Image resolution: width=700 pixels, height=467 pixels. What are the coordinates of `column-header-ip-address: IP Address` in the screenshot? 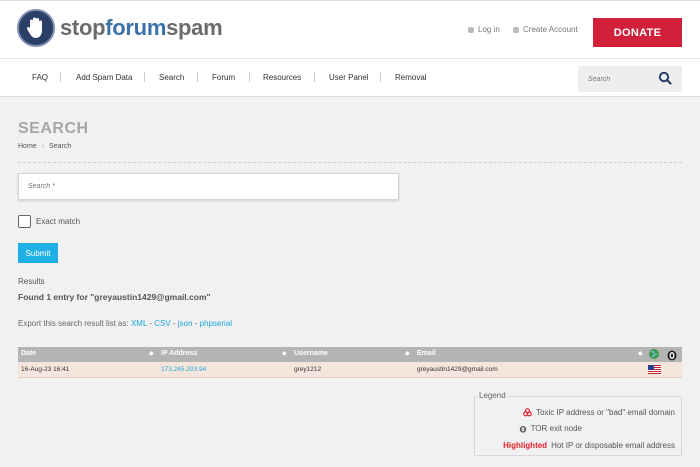 It's located at (179, 353).